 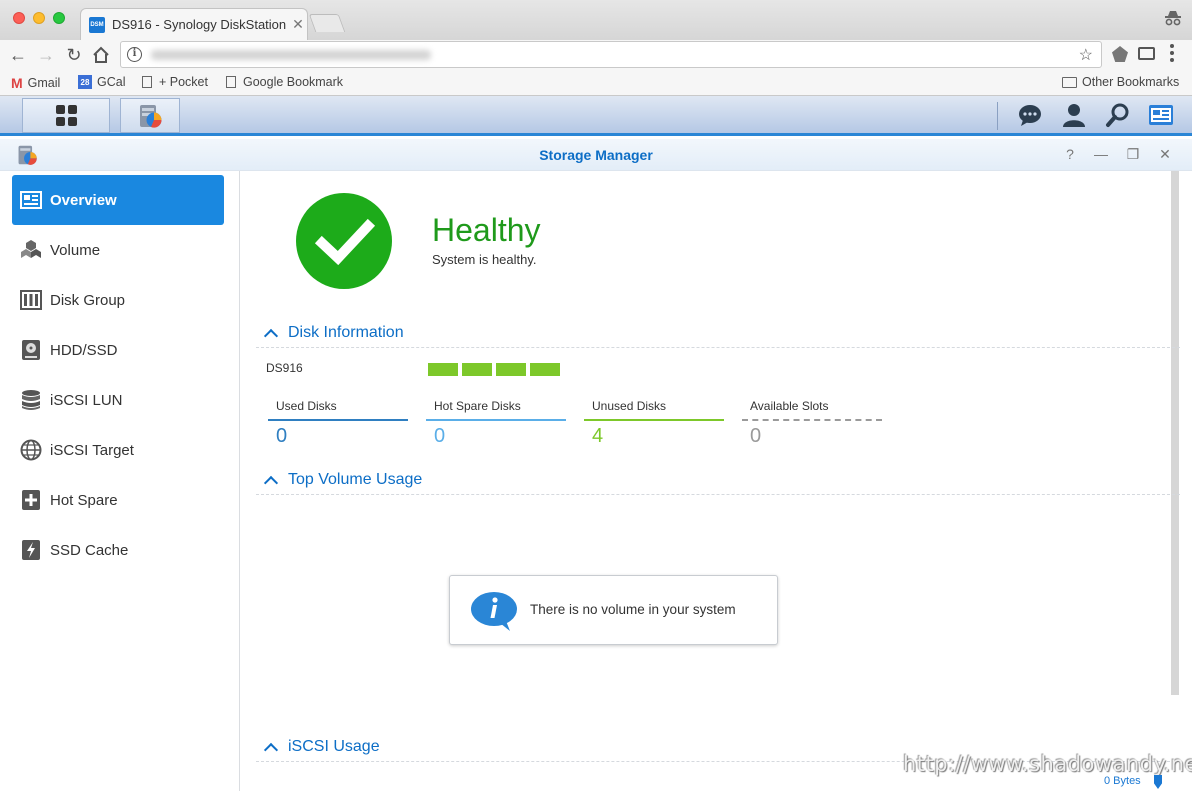 What do you see at coordinates (1173, 18) in the screenshot?
I see `incognito-icon` at bounding box center [1173, 18].